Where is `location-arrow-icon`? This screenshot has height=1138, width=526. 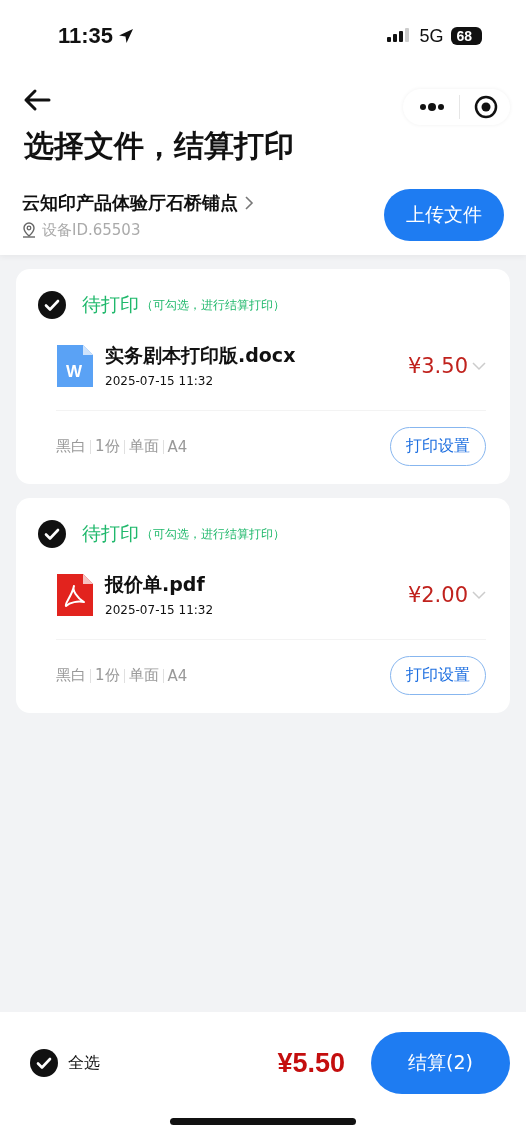
location-arrow-icon is located at coordinates (126, 36).